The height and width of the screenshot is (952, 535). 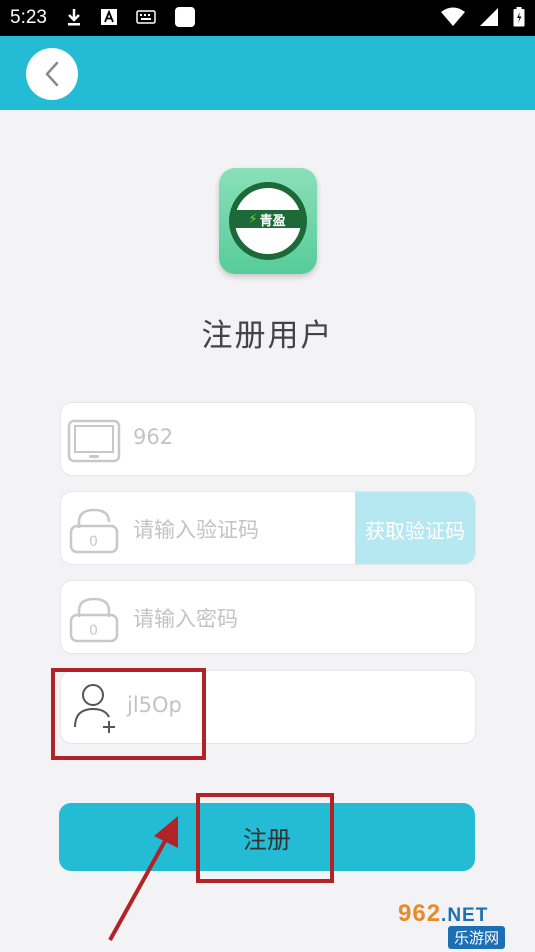 I want to click on logo-ring: ⚡ 青盈, so click(x=268, y=221).